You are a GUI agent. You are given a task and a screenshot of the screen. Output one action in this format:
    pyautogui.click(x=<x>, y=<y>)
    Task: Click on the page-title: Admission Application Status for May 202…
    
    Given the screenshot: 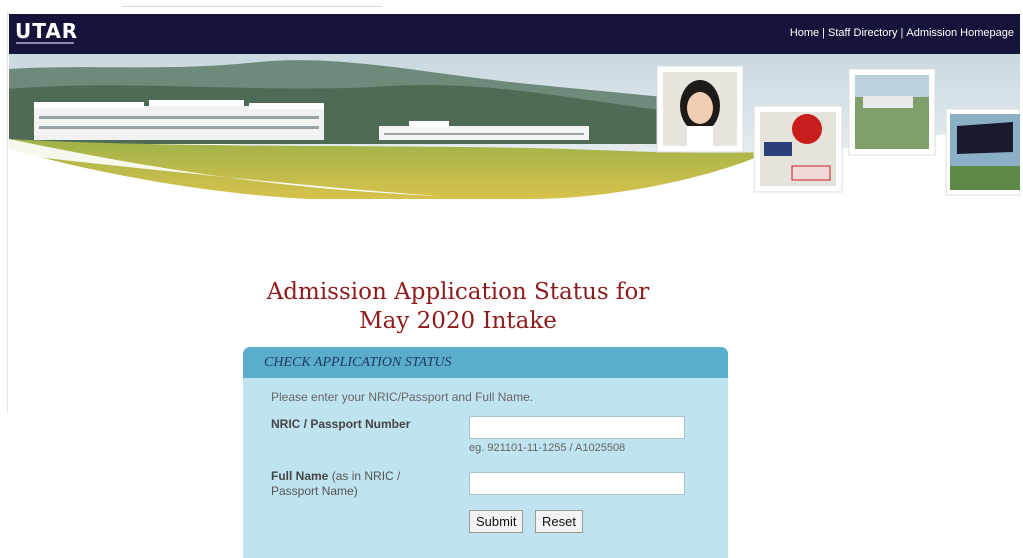 What is the action you would take?
    pyautogui.click(x=458, y=307)
    